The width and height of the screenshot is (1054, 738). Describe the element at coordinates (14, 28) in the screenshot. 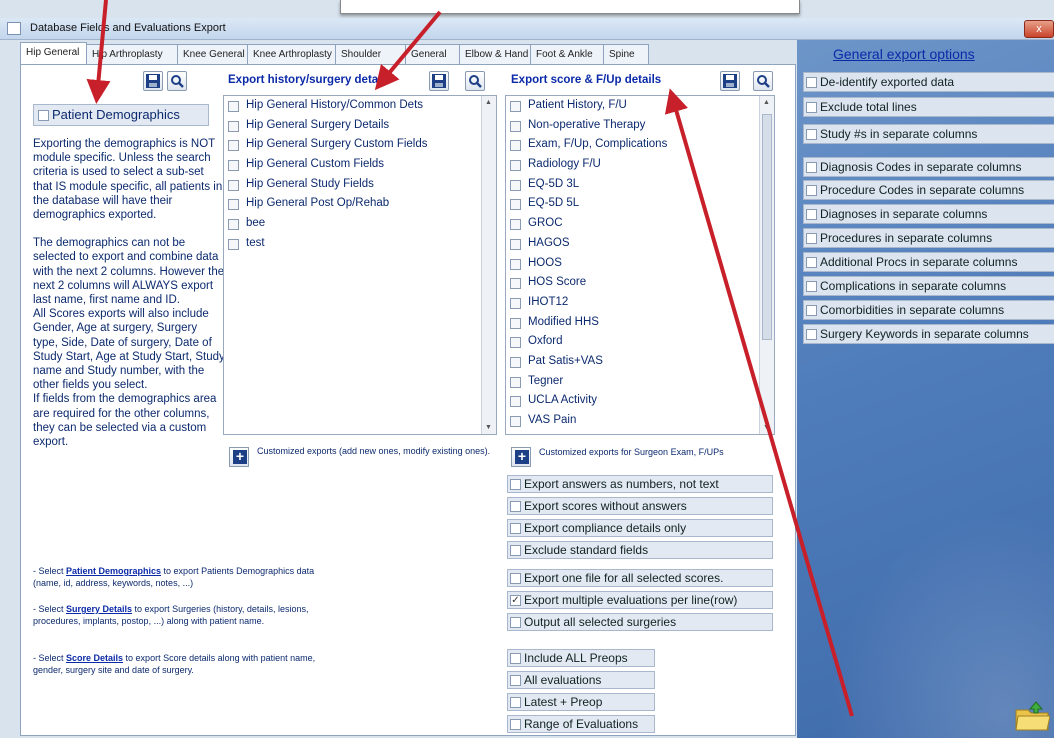

I see `app-icon` at that location.